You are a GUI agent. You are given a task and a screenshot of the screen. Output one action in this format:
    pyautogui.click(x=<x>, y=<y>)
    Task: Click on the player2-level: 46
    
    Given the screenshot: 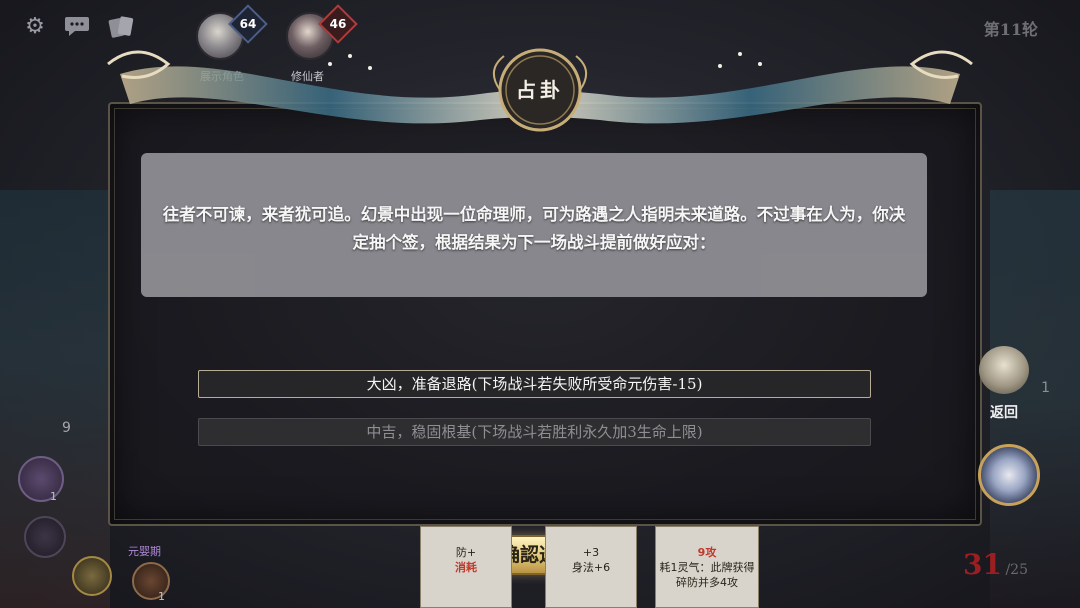 What is the action you would take?
    pyautogui.click(x=338, y=24)
    